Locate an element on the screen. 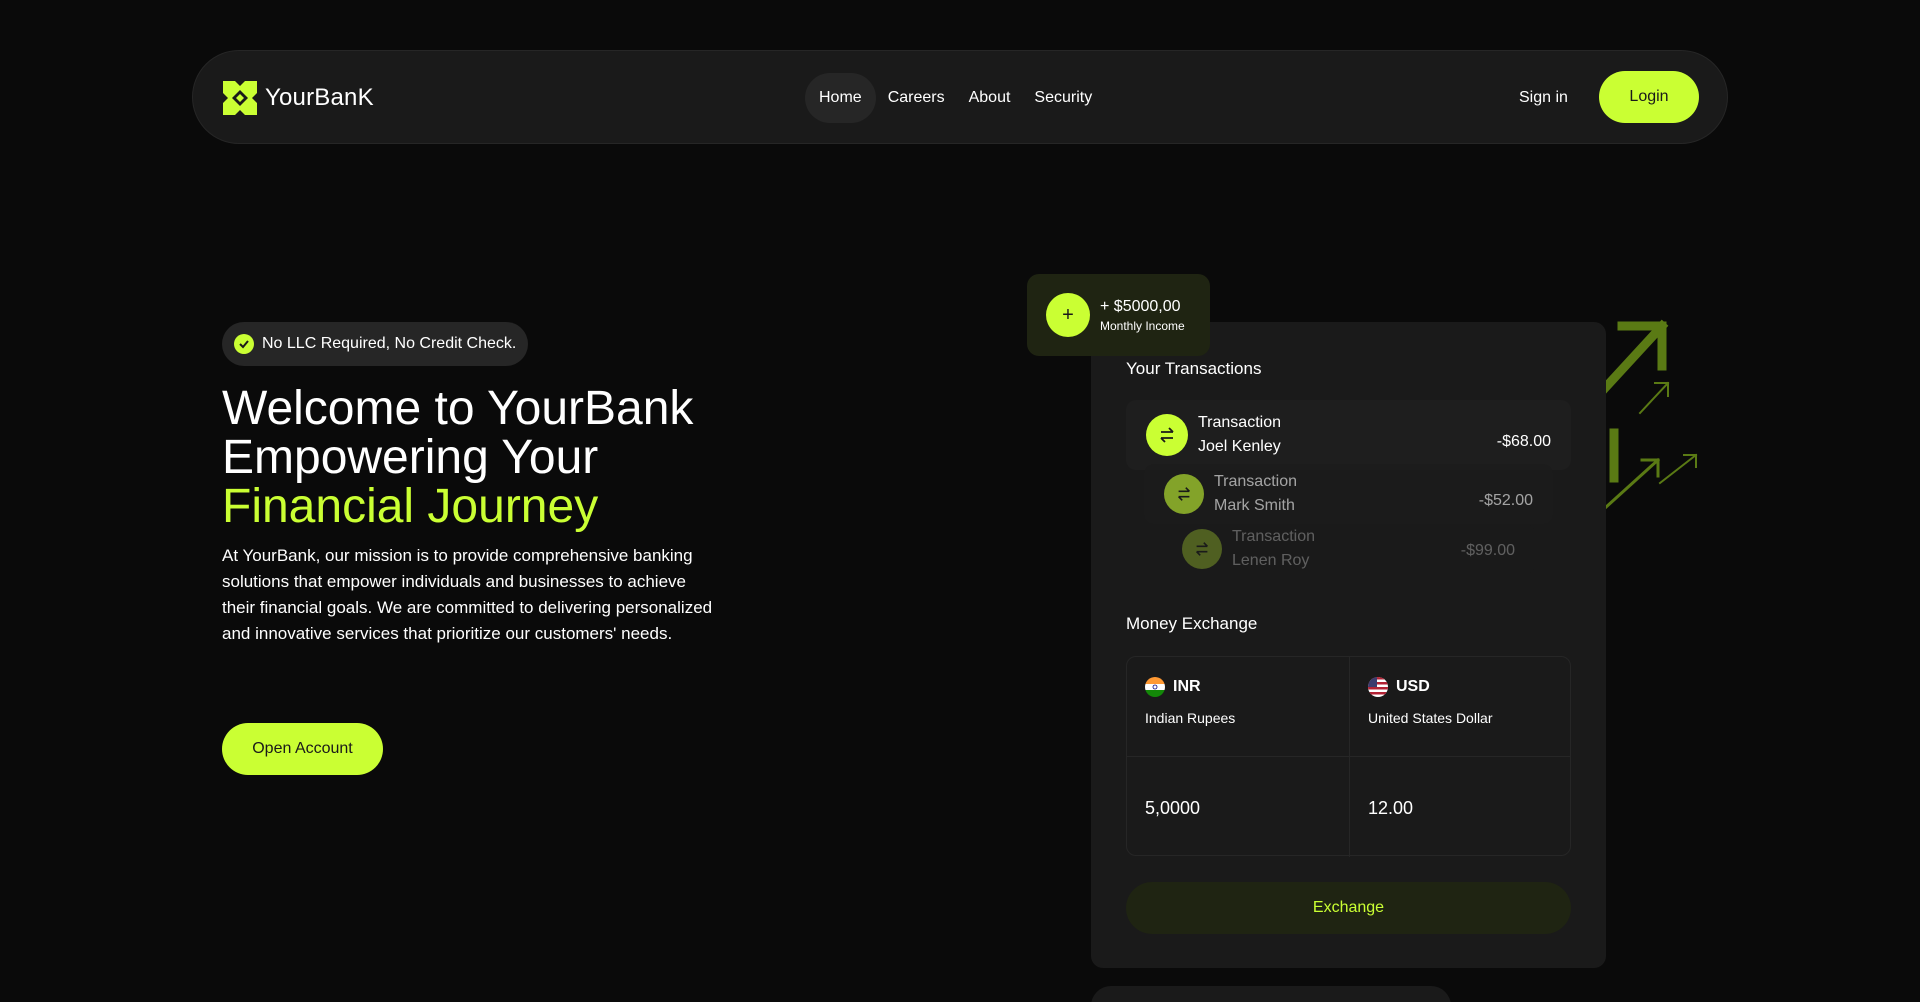 Image resolution: width=1920 pixels, height=1002 pixels. income-amount: + $5000,00 is located at coordinates (1140, 306).